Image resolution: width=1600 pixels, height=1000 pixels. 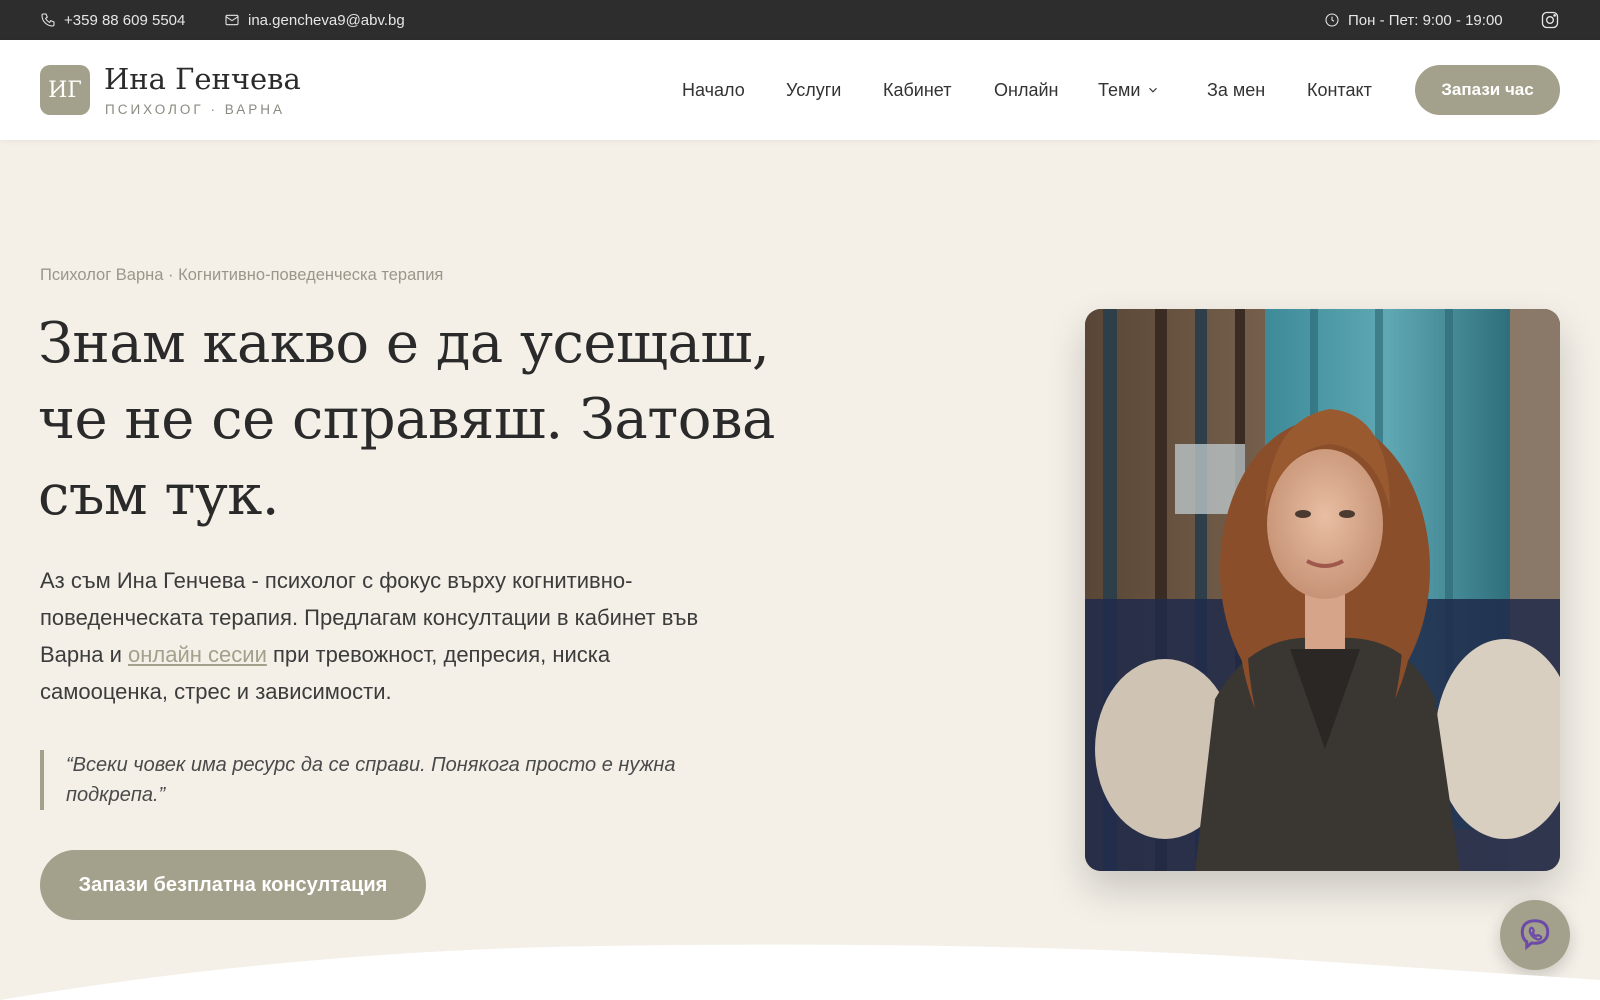 What do you see at coordinates (84, 654) in the screenshot?
I see `hero-text-segment: Варна и` at bounding box center [84, 654].